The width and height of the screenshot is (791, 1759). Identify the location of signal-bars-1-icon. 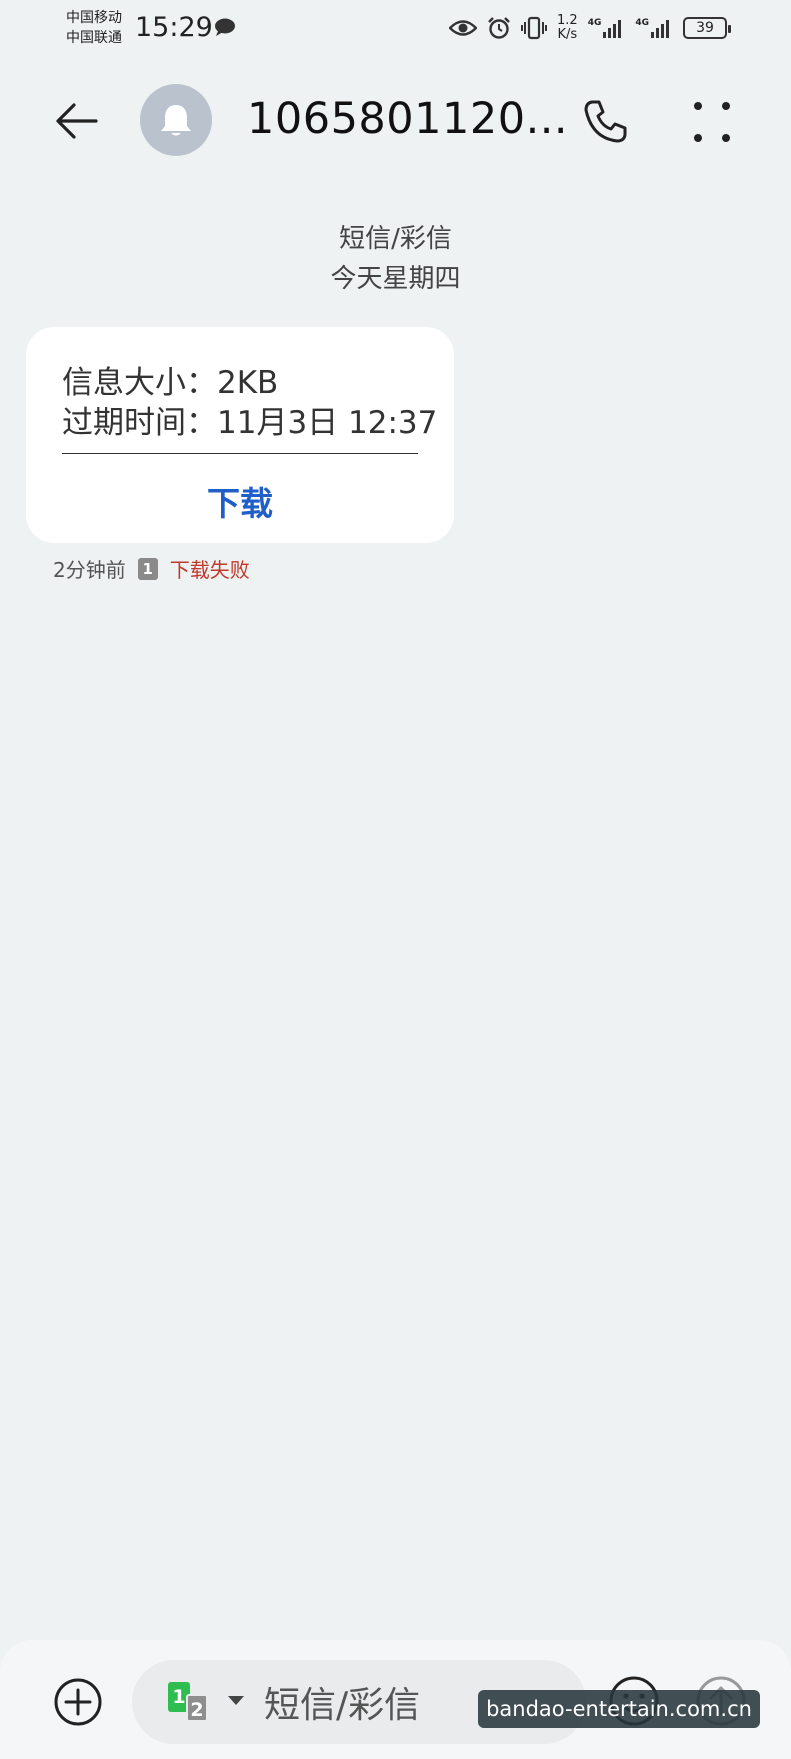
(612, 29).